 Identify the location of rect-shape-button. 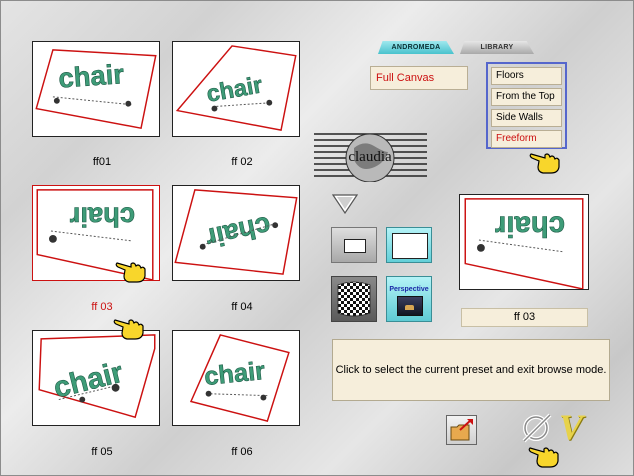
(354, 245).